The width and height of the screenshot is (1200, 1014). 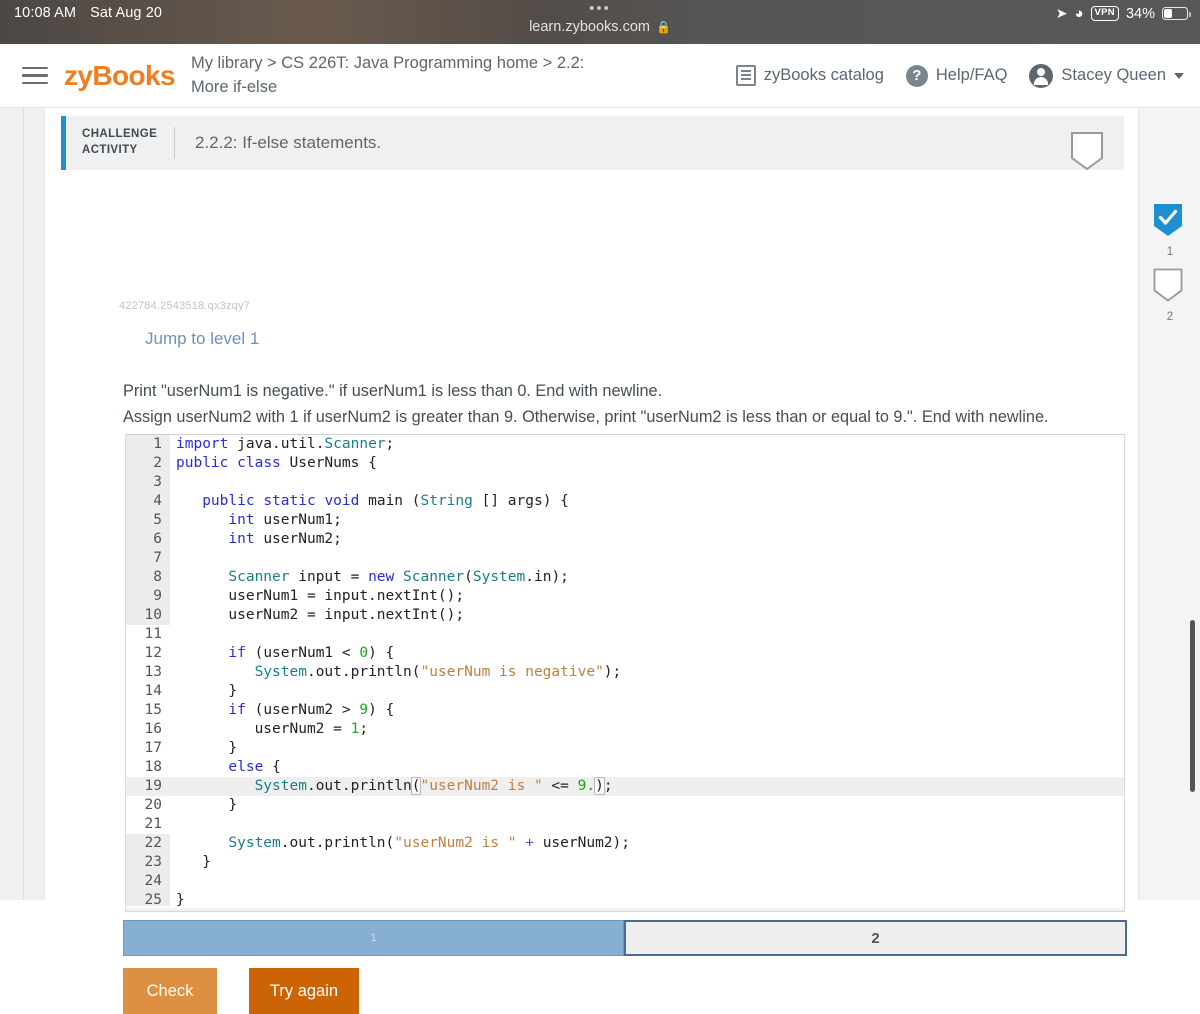 I want to click on code-line: 3, so click(x=625, y=482).